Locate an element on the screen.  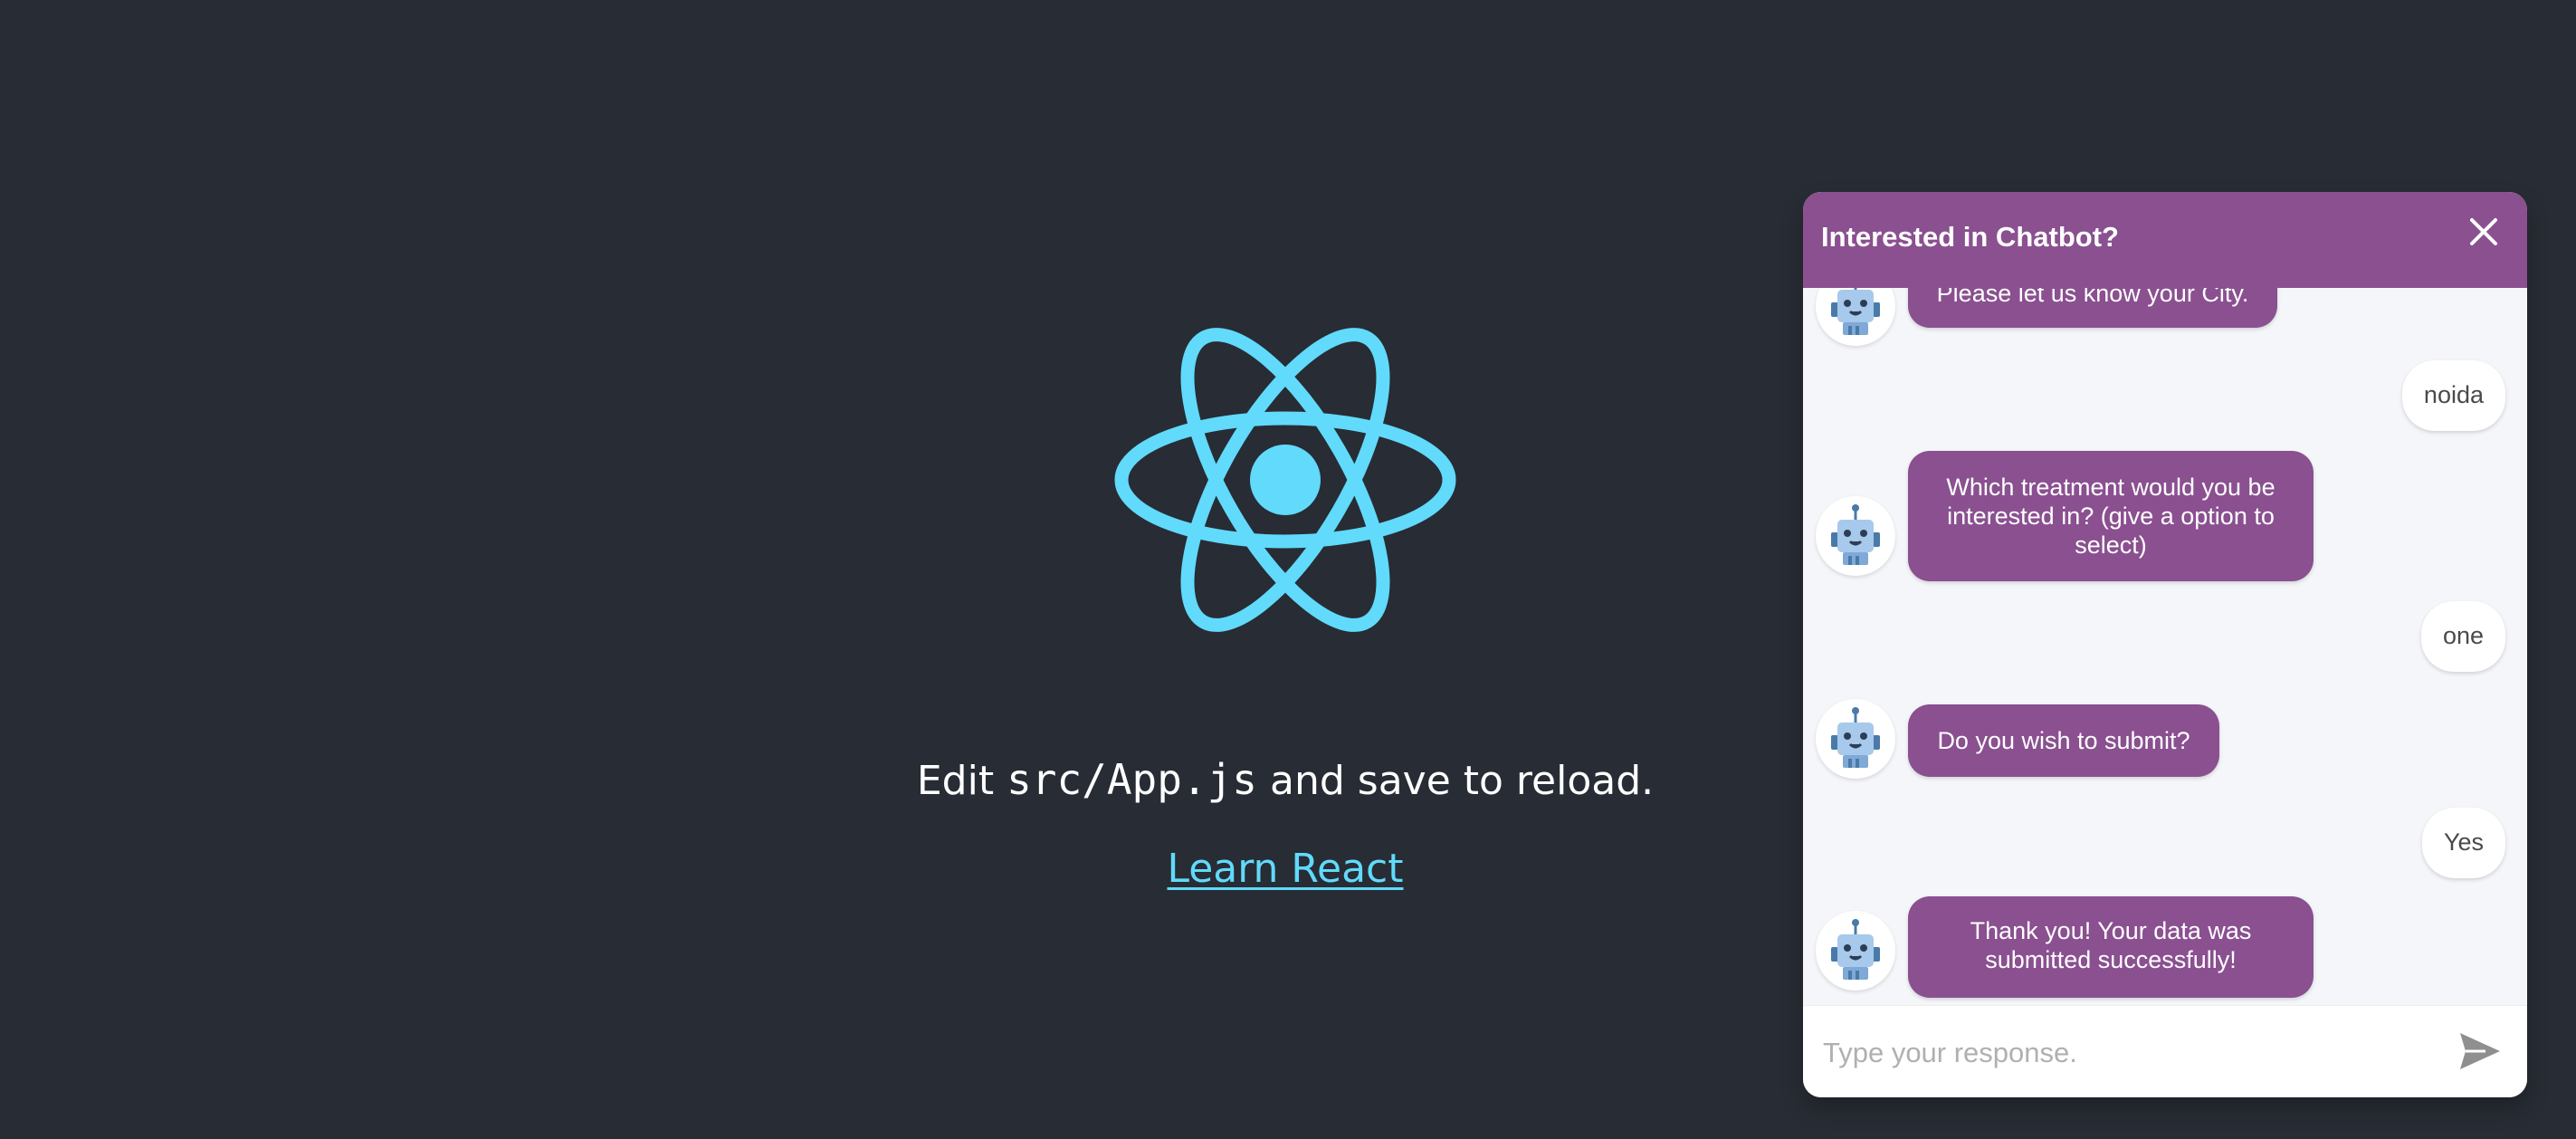
chatbot-header: Interested in Chatbot? is located at coordinates (2165, 240).